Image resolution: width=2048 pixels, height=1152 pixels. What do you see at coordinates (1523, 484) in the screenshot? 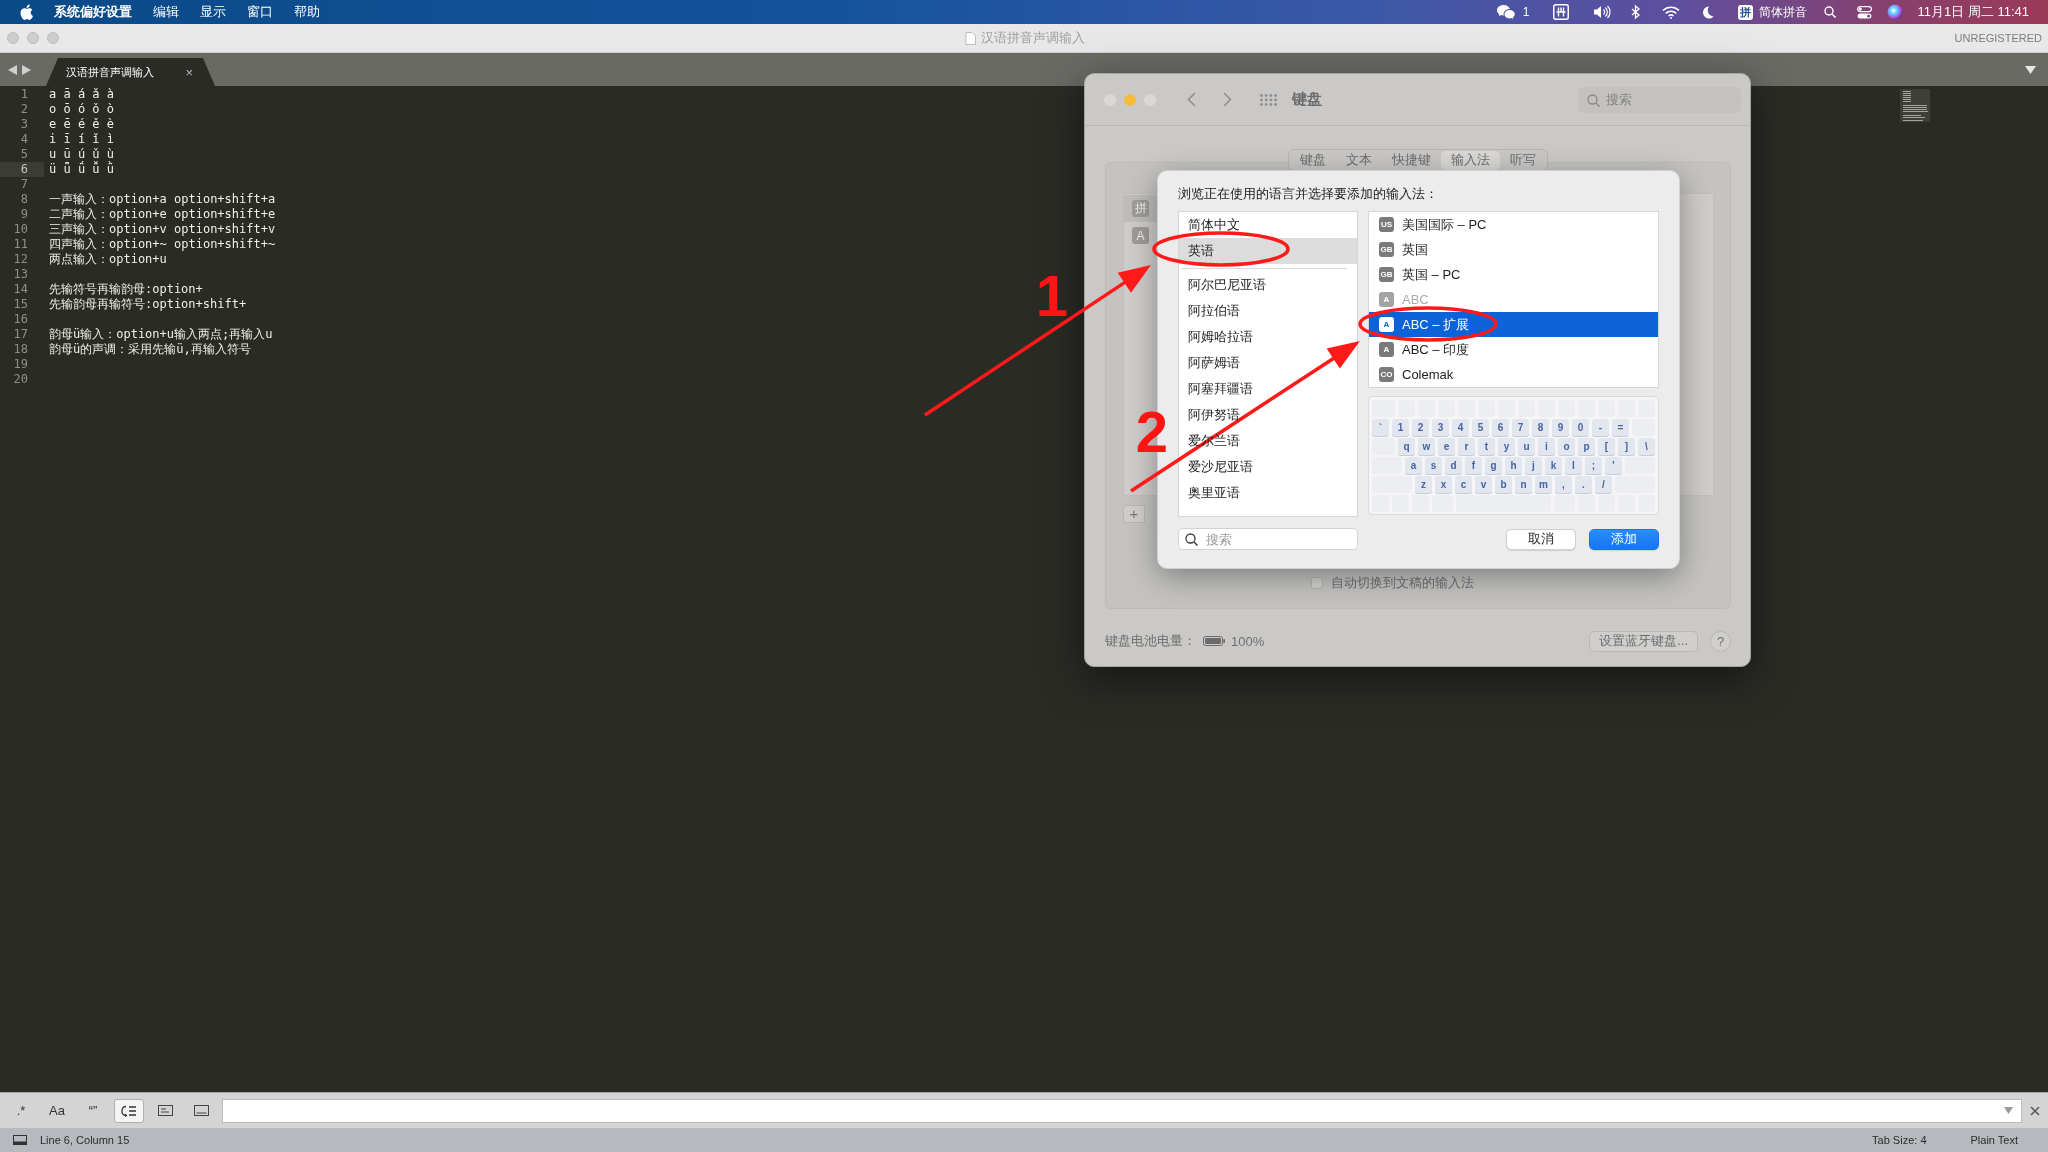
I see `keyboard-key: n` at bounding box center [1523, 484].